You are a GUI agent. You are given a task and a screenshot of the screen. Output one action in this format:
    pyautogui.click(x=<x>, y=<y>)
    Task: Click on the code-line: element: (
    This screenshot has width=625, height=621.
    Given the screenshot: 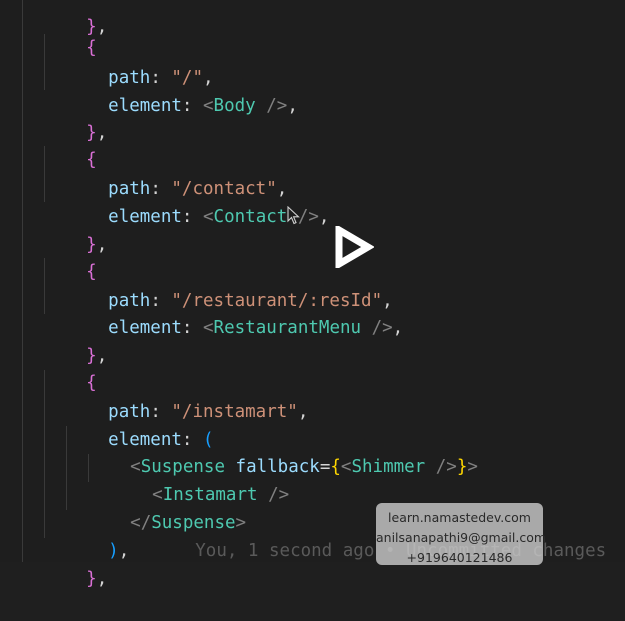 What is the action you would take?
    pyautogui.click(x=139, y=424)
    